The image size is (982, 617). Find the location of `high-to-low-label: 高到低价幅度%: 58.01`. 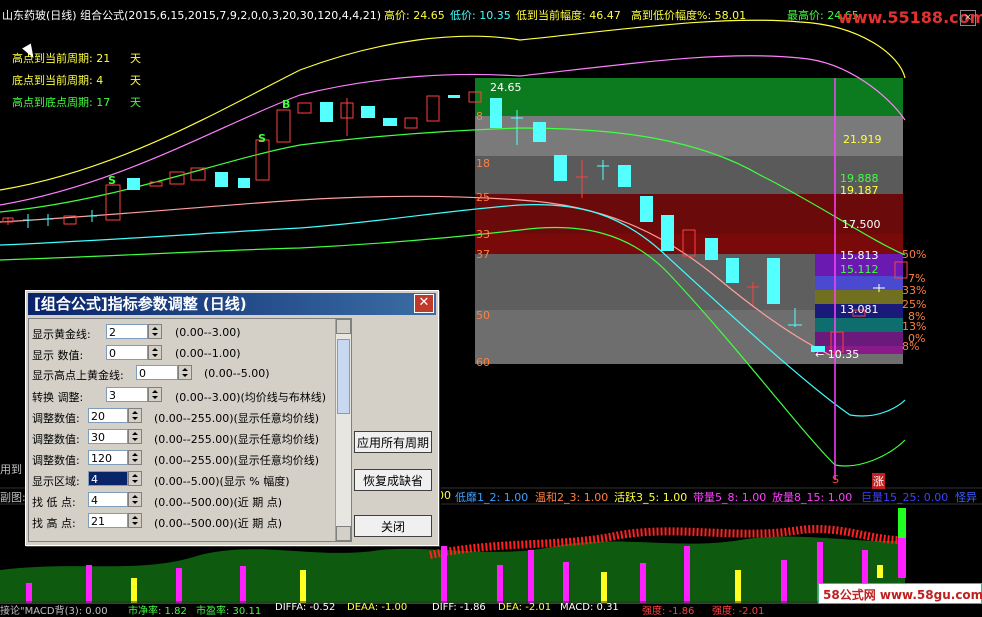

high-to-low-label: 高到低价幅度%: 58.01 is located at coordinates (689, 15).